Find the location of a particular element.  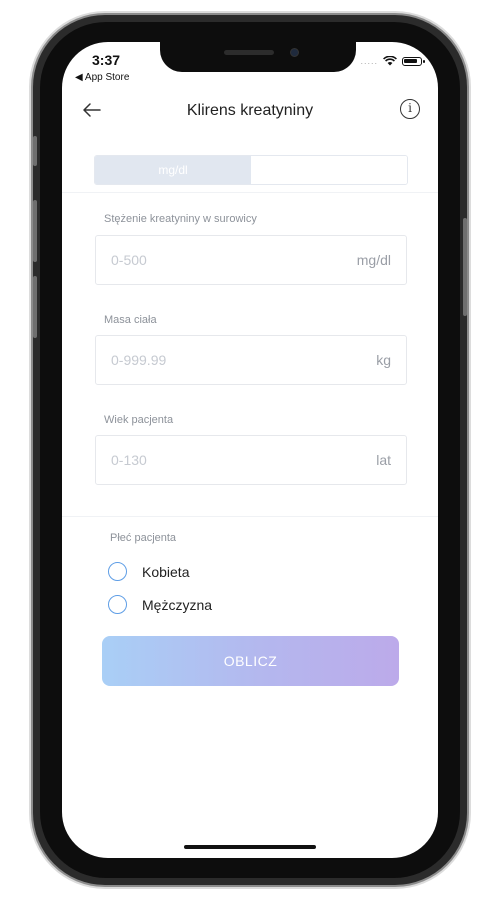

creatinine-unit: mg/dl is located at coordinates (373, 260).